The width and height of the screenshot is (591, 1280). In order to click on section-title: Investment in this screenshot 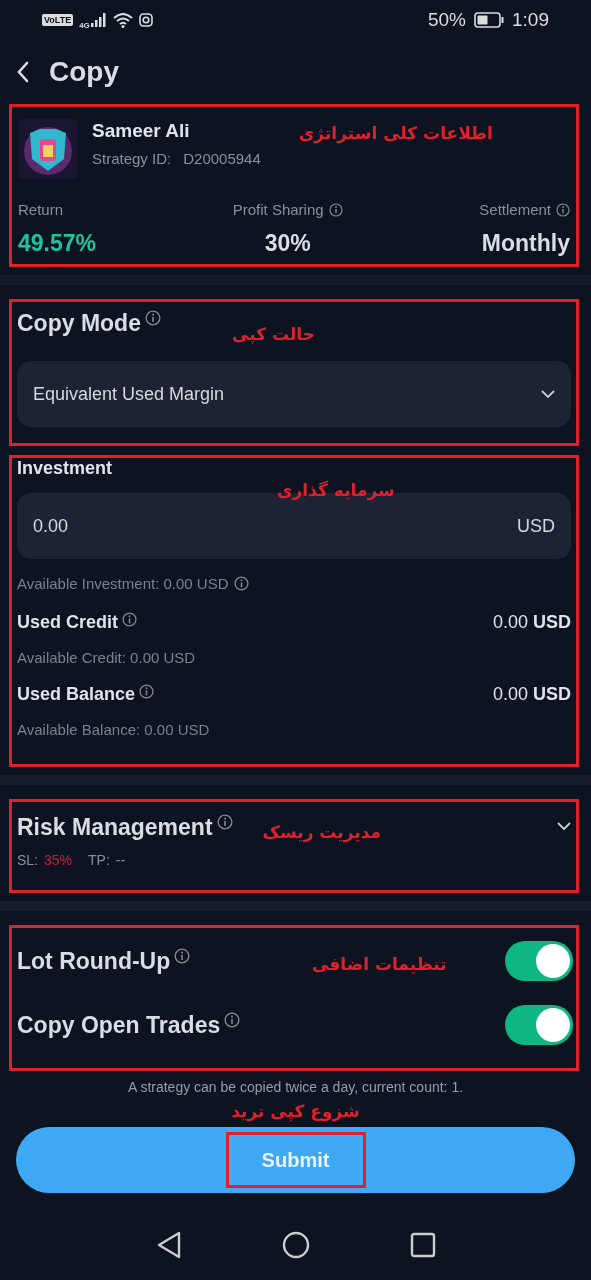, I will do `click(65, 468)`.